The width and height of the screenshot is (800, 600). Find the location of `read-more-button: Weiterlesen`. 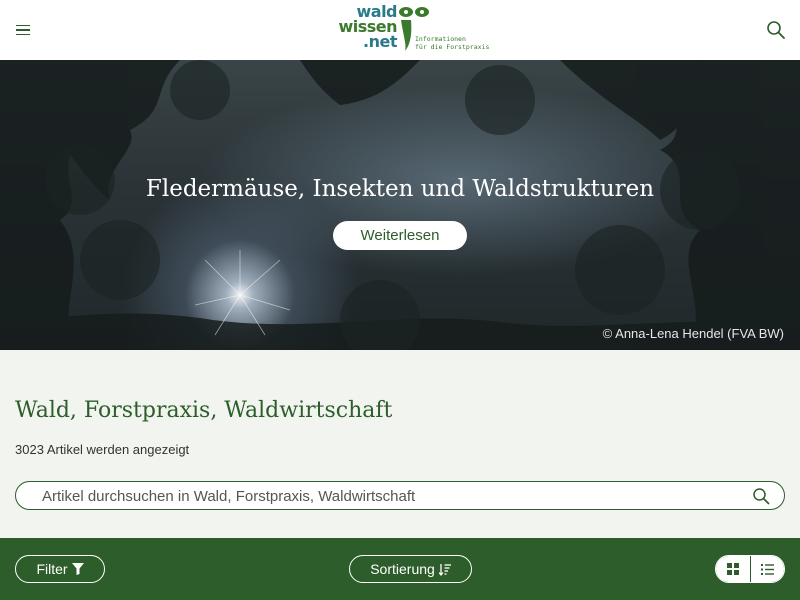

read-more-button: Weiterlesen is located at coordinates (400, 235).